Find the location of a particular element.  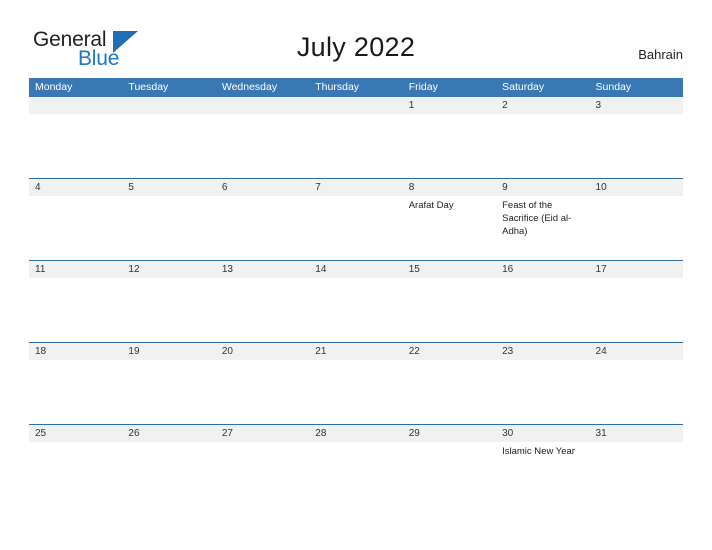

weekday-header-friday: Friday is located at coordinates (423, 87).